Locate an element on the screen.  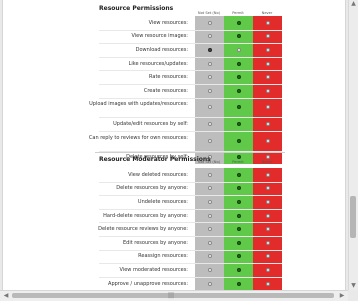
permission-row: Like resources/updates: is located at coordinates (174, 63).